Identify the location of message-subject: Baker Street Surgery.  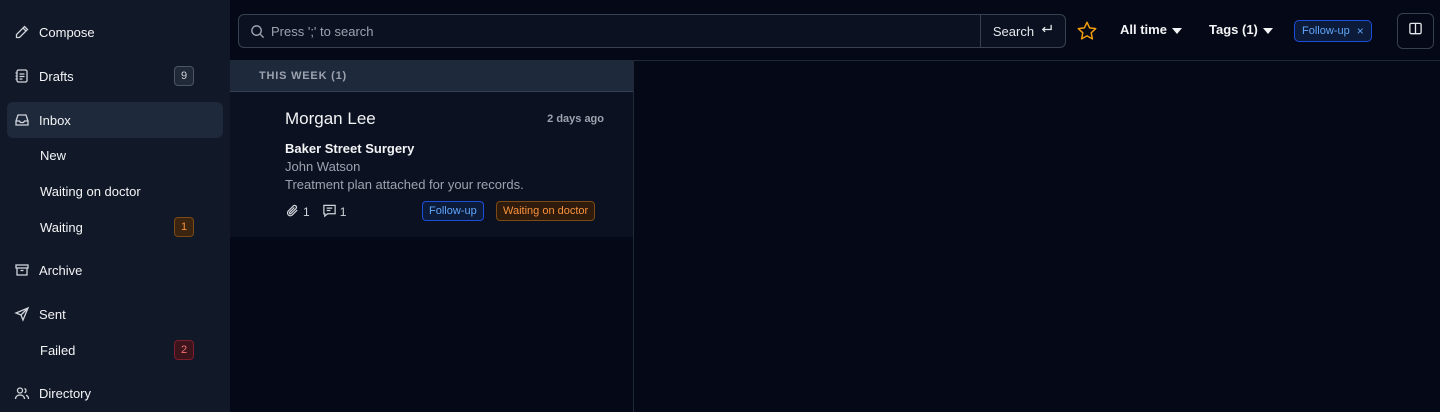
(350, 148).